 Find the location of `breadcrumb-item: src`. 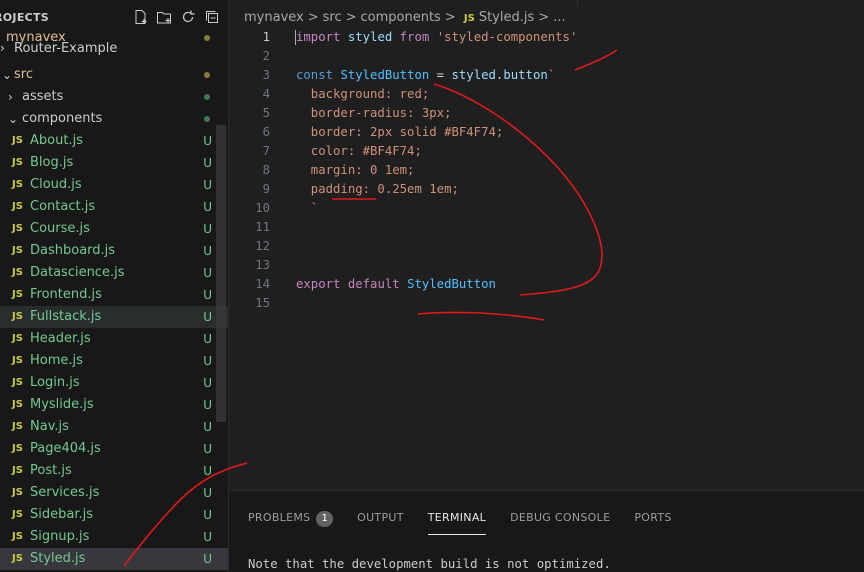

breadcrumb-item: src is located at coordinates (332, 17).